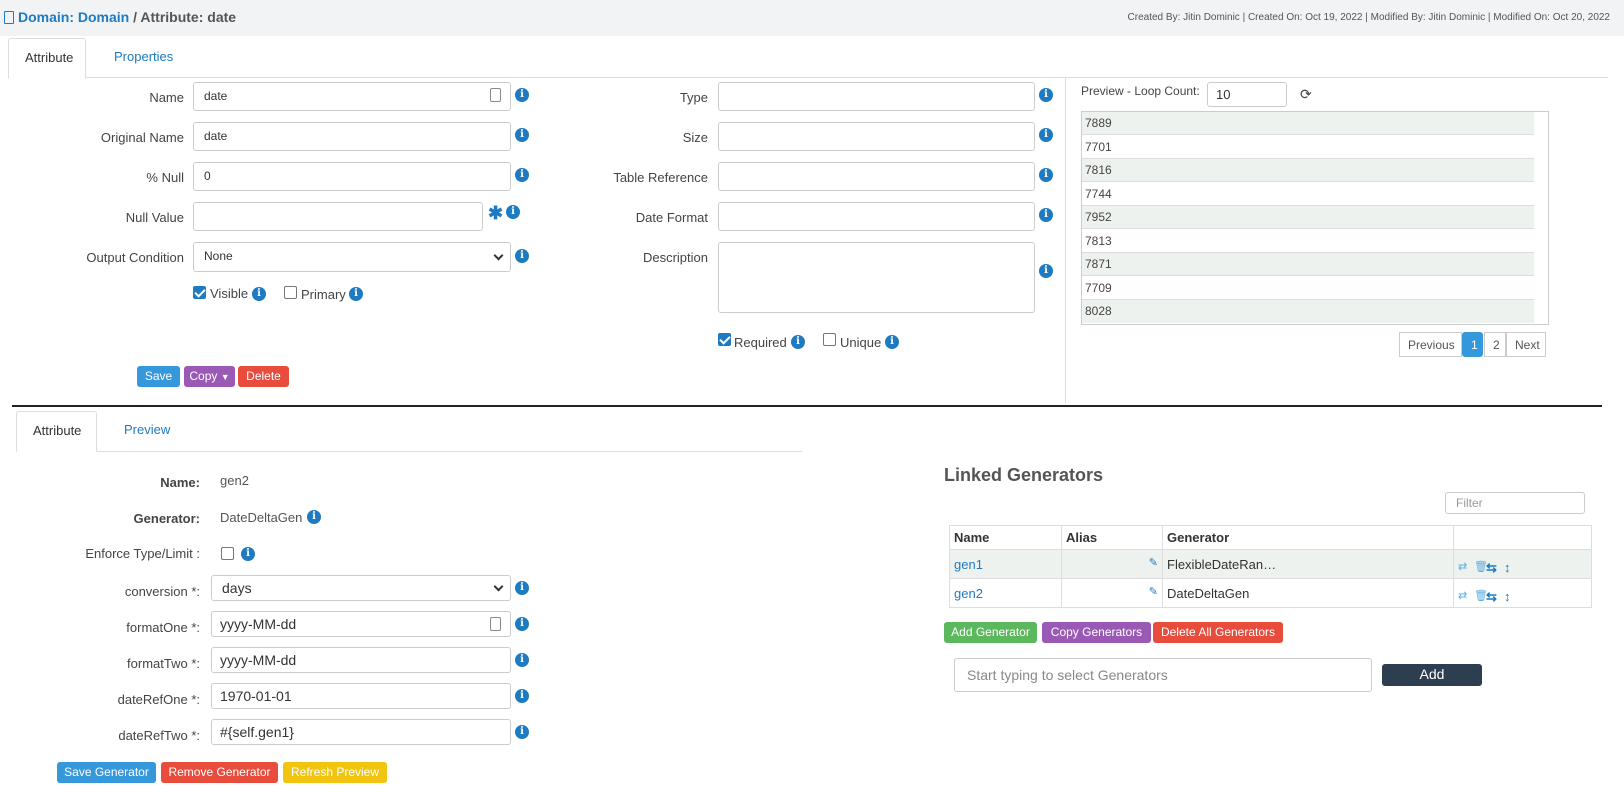  I want to click on delete-all-generators-button: Delete All Generators, so click(1218, 632).